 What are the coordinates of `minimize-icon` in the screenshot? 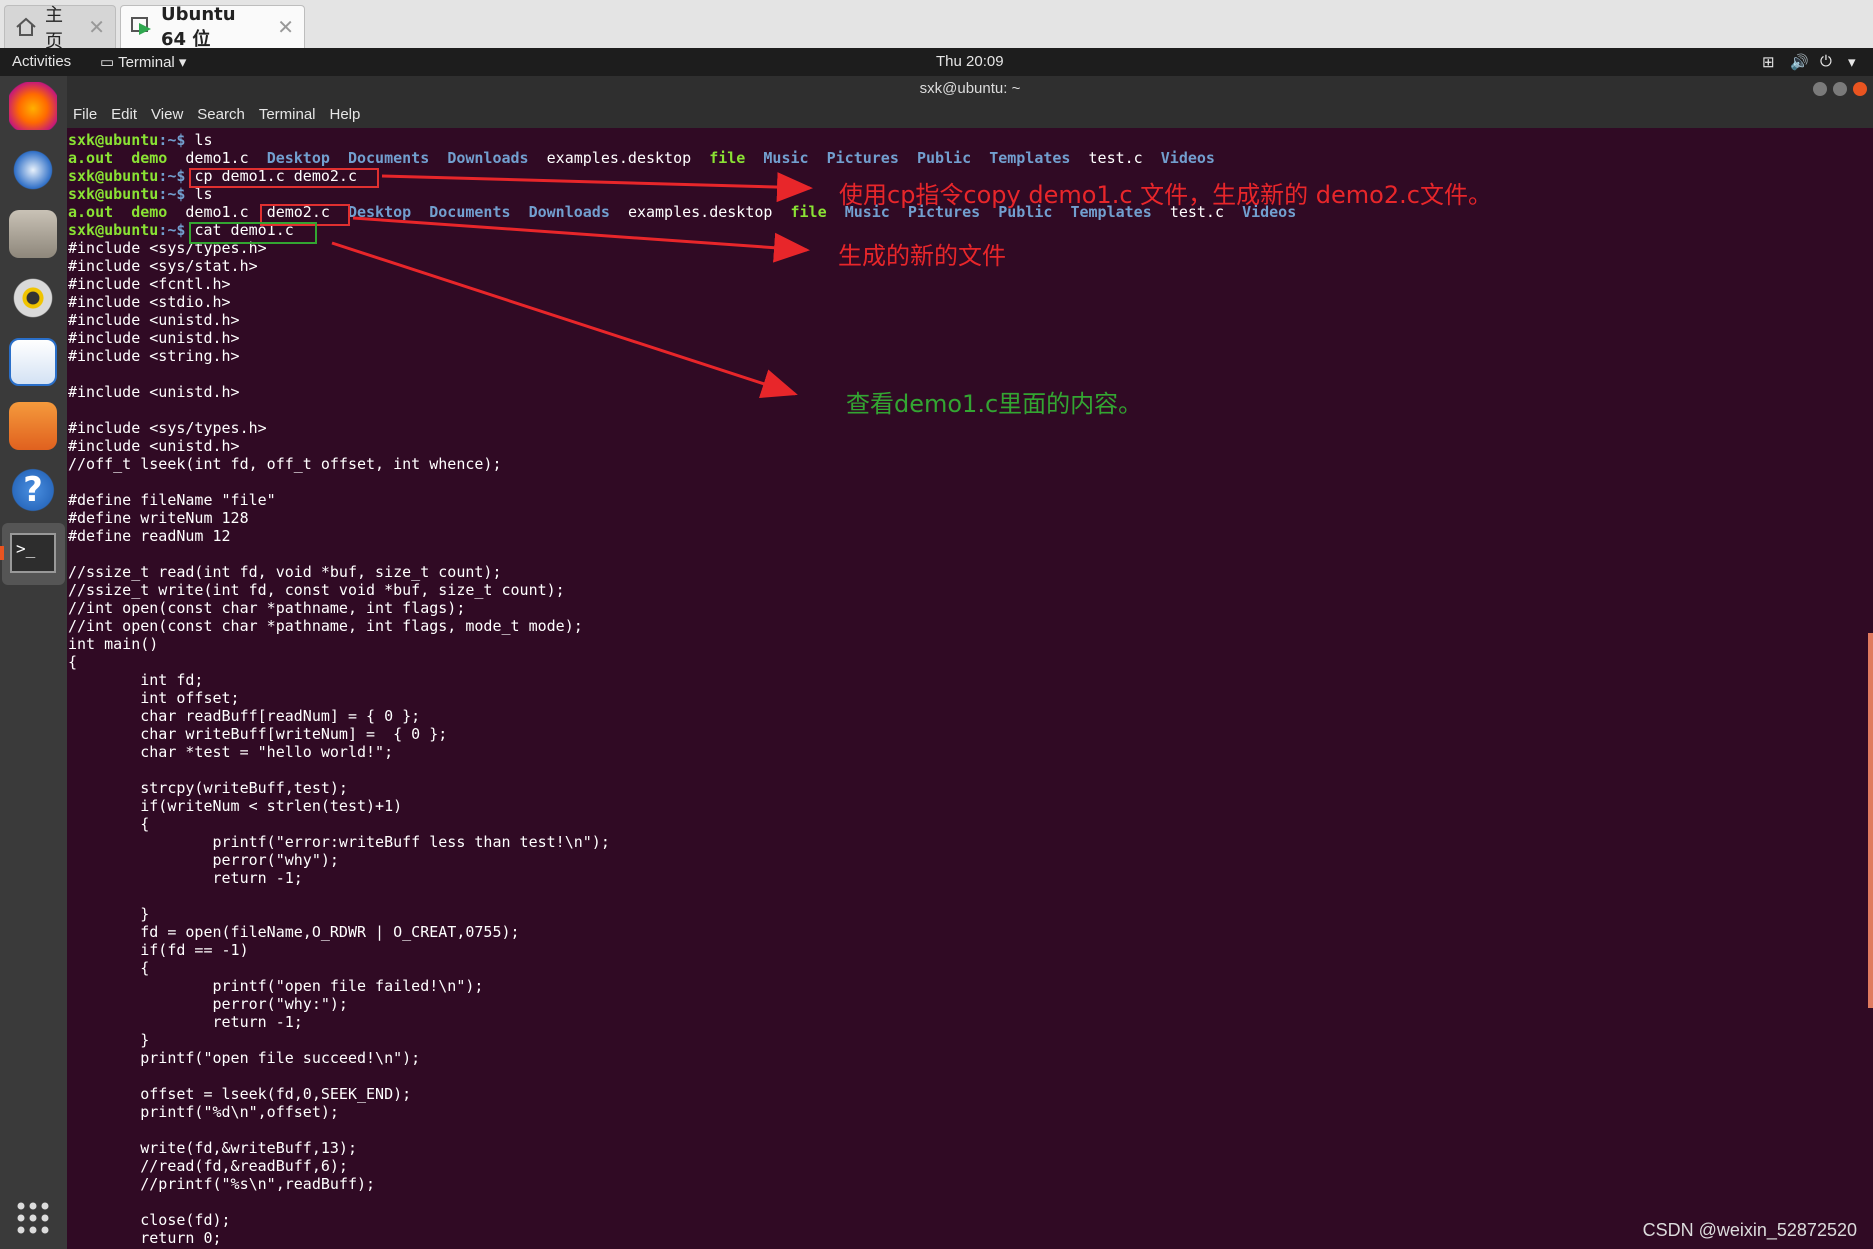 It's located at (1820, 89).